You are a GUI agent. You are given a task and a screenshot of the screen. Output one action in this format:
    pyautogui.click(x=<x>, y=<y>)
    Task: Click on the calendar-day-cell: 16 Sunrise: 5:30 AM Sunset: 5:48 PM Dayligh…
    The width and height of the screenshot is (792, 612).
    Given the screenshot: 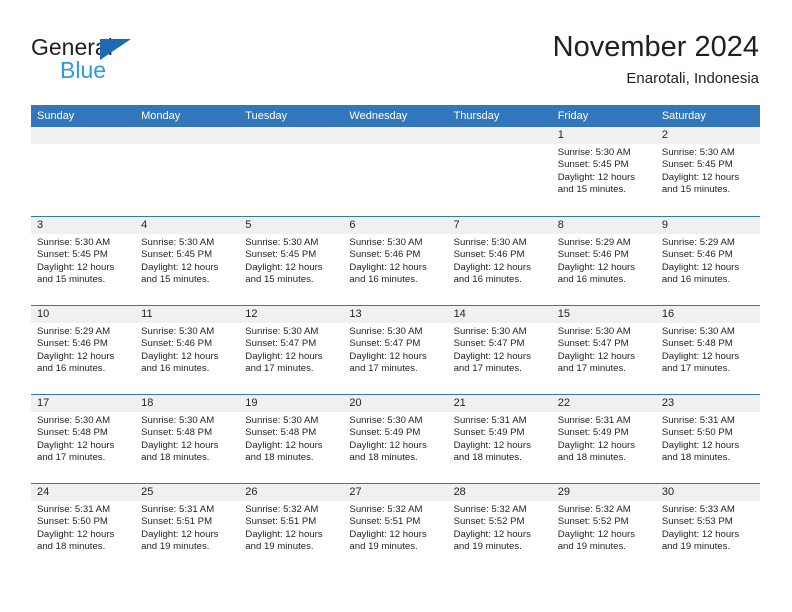 What is the action you would take?
    pyautogui.click(x=707, y=350)
    